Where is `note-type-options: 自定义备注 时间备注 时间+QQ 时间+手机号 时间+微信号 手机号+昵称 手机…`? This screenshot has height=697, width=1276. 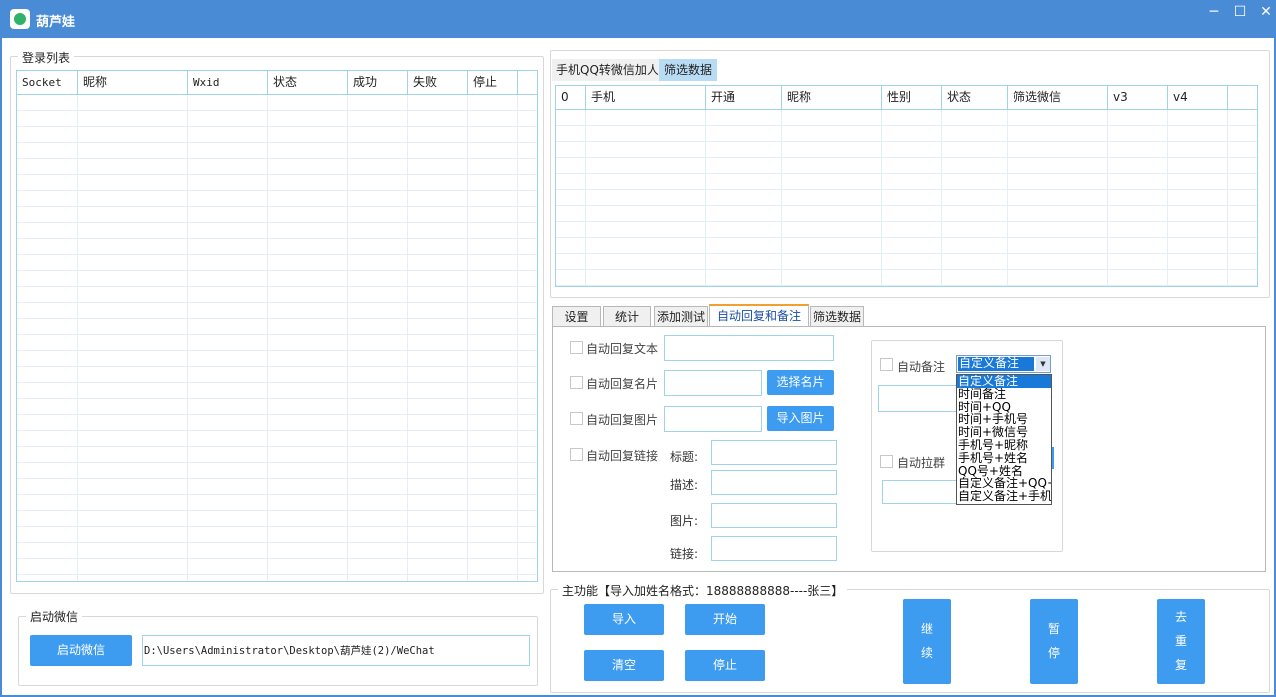
note-type-options: 自定义备注 时间备注 时间+QQ 时间+手机号 时间+微信号 手机号+昵称 手机… is located at coordinates (1004, 439).